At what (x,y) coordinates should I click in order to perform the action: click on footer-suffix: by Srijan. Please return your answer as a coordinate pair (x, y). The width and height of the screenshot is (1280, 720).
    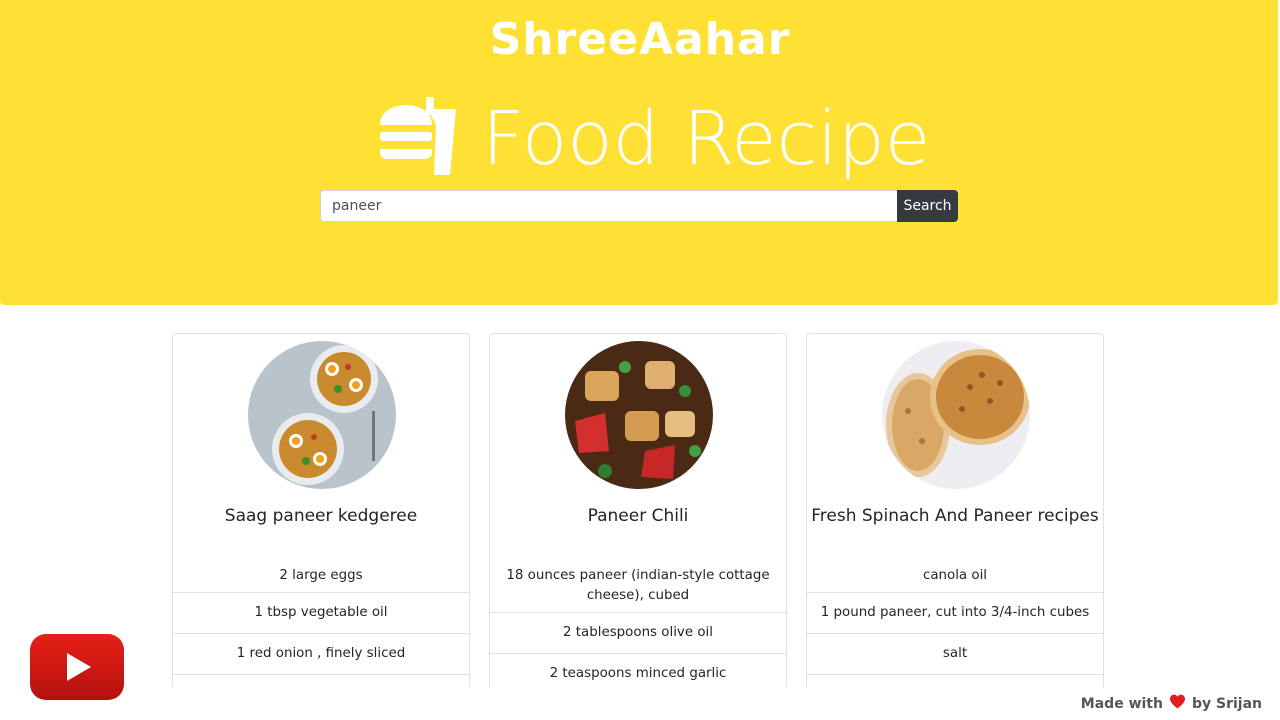
    Looking at the image, I should click on (1226, 703).